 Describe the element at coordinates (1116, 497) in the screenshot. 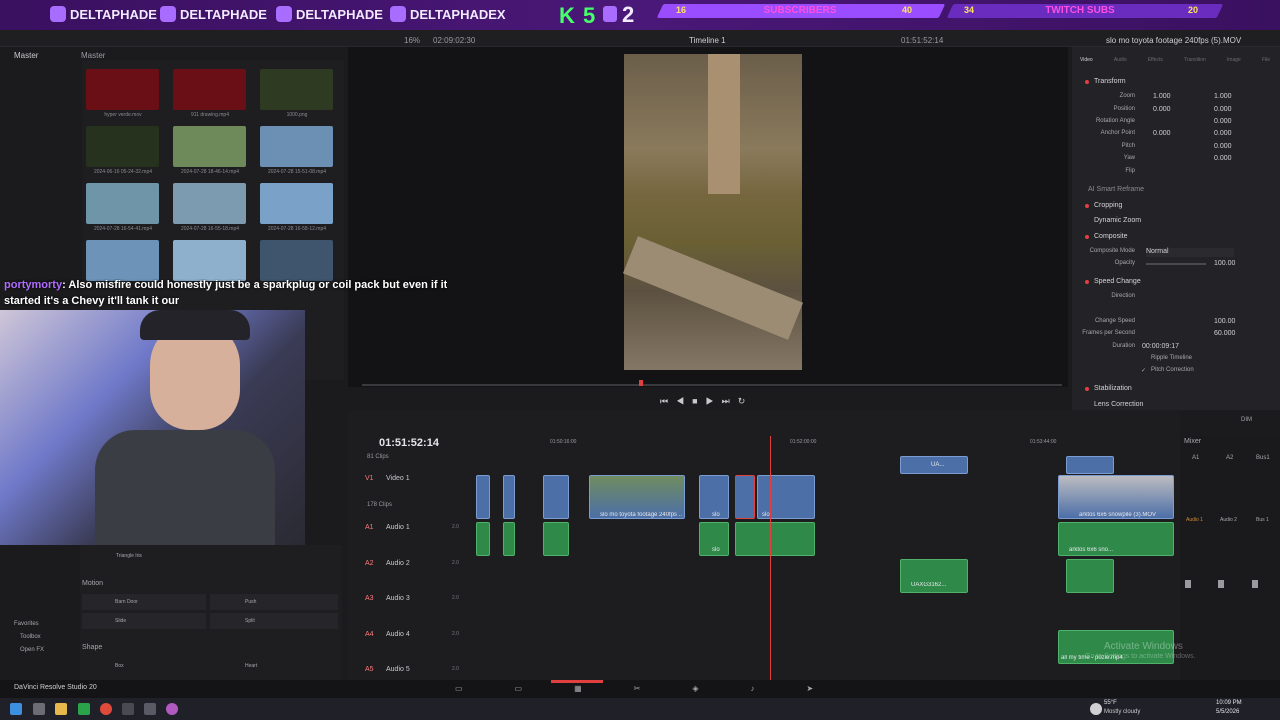

I see `video-clip-arktos: arktos 6x6 snowpile (3).MOV` at that location.